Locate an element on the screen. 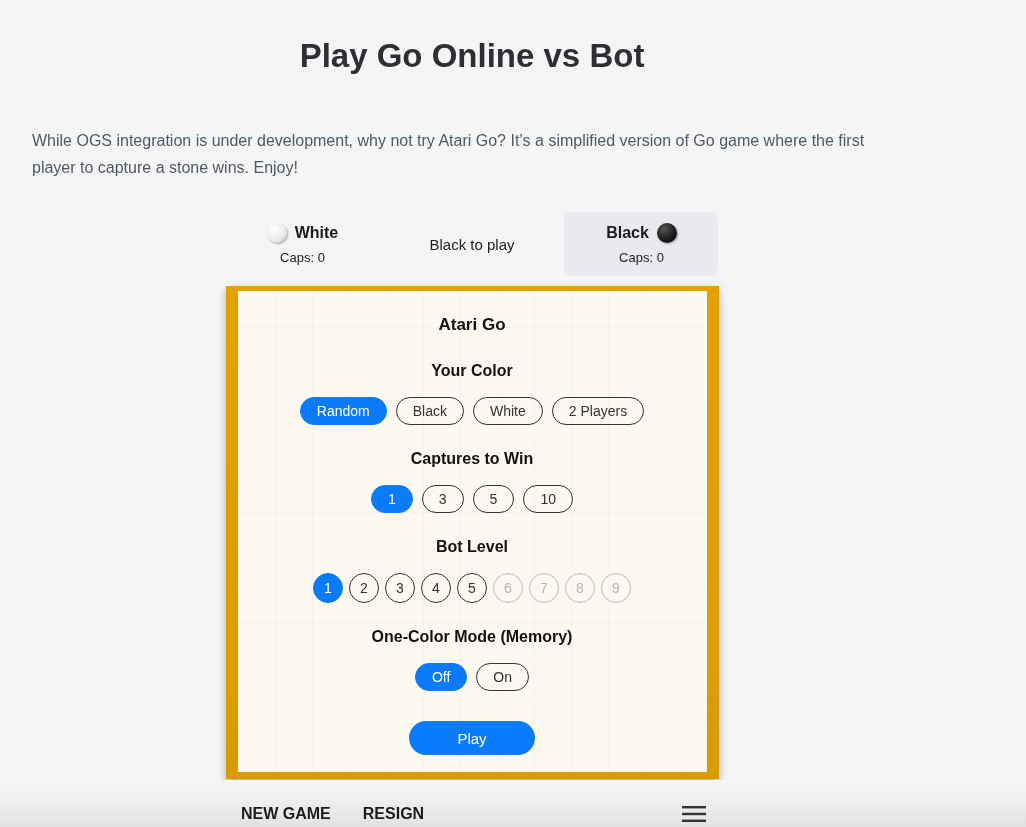 This screenshot has height=827, width=1026. setting-label: Bot Level is located at coordinates (472, 547).